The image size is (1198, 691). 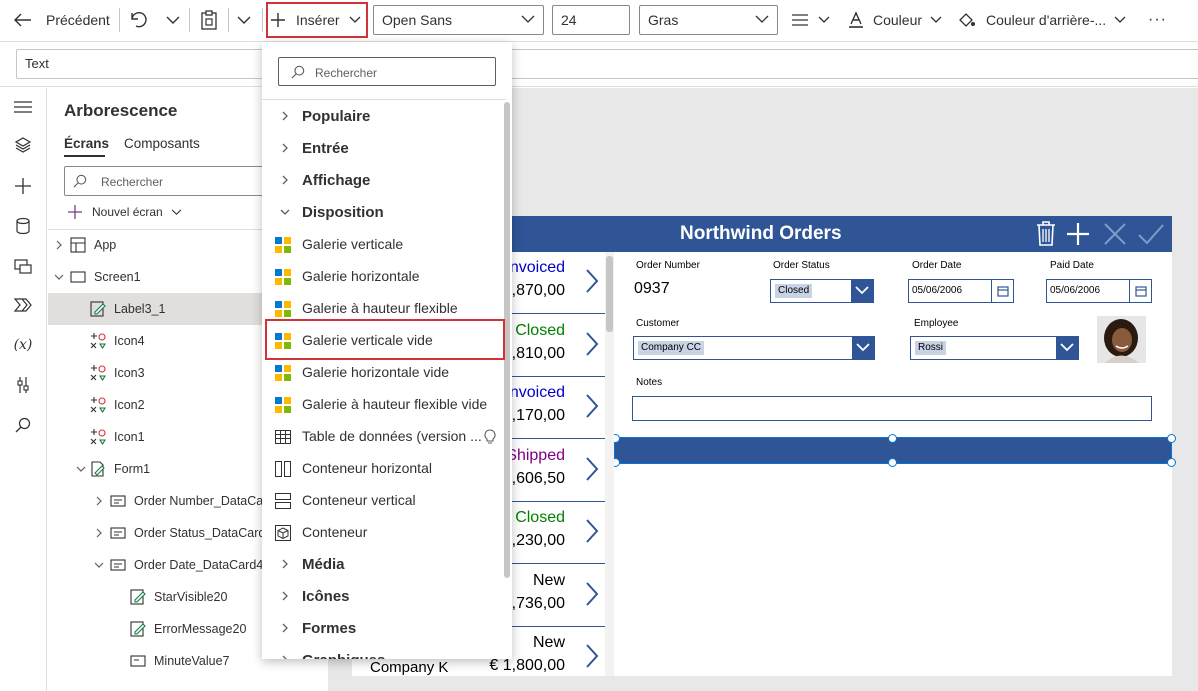 I want to click on menu-item-galerie-a-hauteur-flexible-vide: Galerie à hauteur flexible vide, so click(x=383, y=404).